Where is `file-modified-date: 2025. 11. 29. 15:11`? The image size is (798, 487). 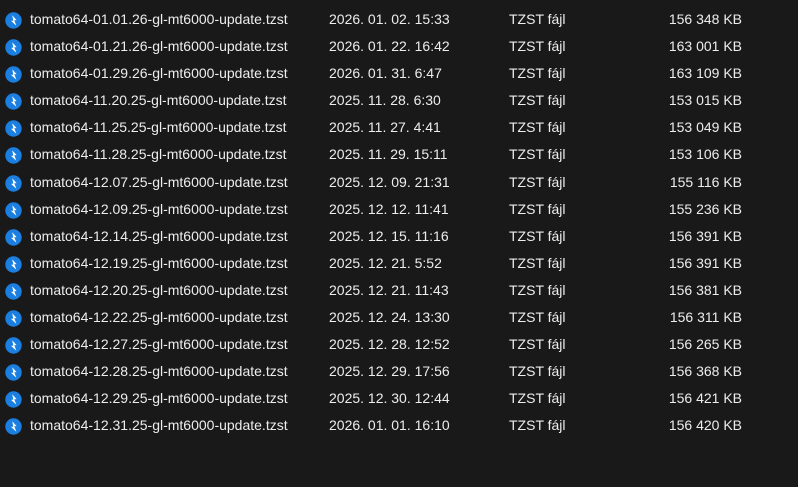
file-modified-date: 2025. 11. 29. 15:11 is located at coordinates (388, 154).